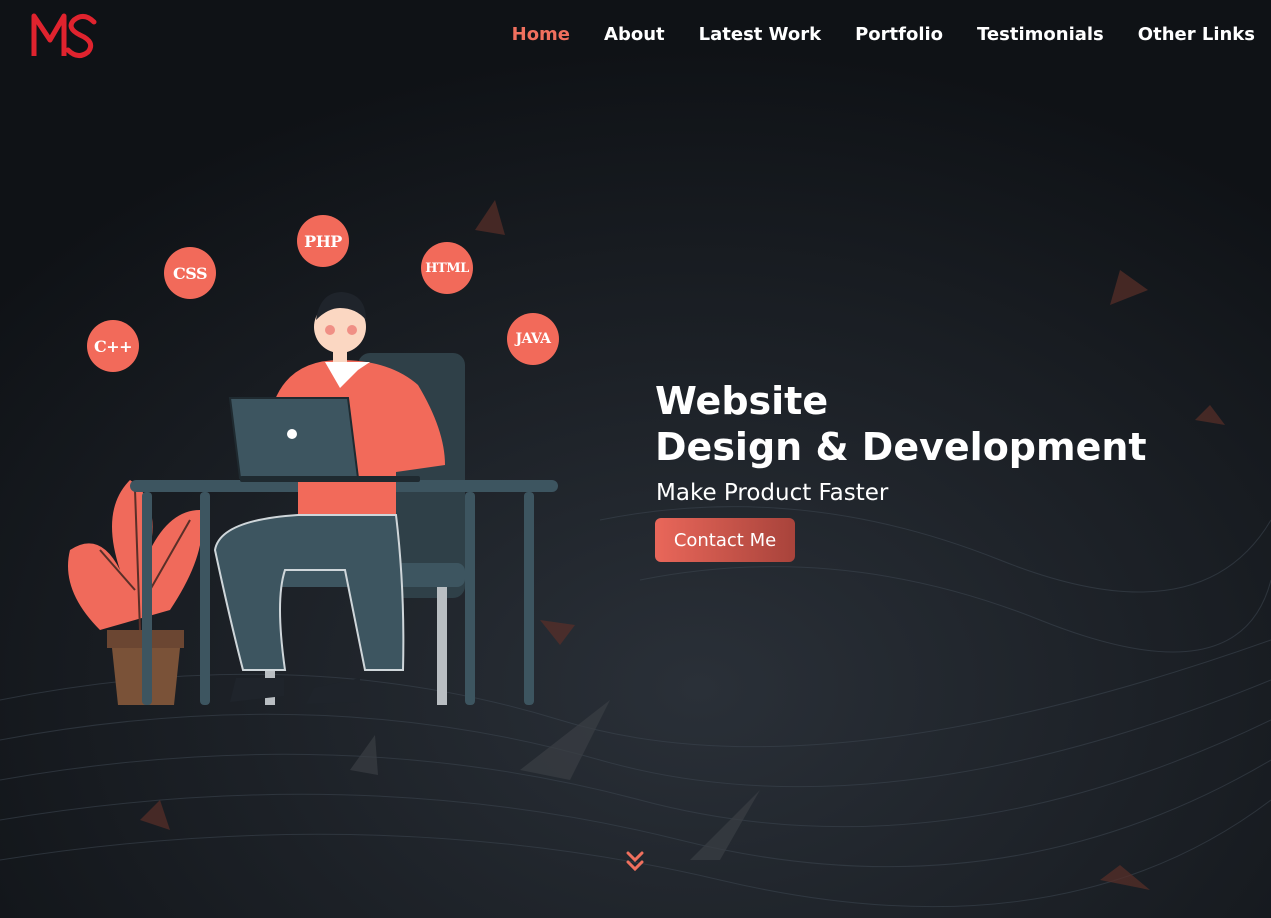 The height and width of the screenshot is (918, 1271). Describe the element at coordinates (541, 35) in the screenshot. I see `nav-home: Home` at that location.